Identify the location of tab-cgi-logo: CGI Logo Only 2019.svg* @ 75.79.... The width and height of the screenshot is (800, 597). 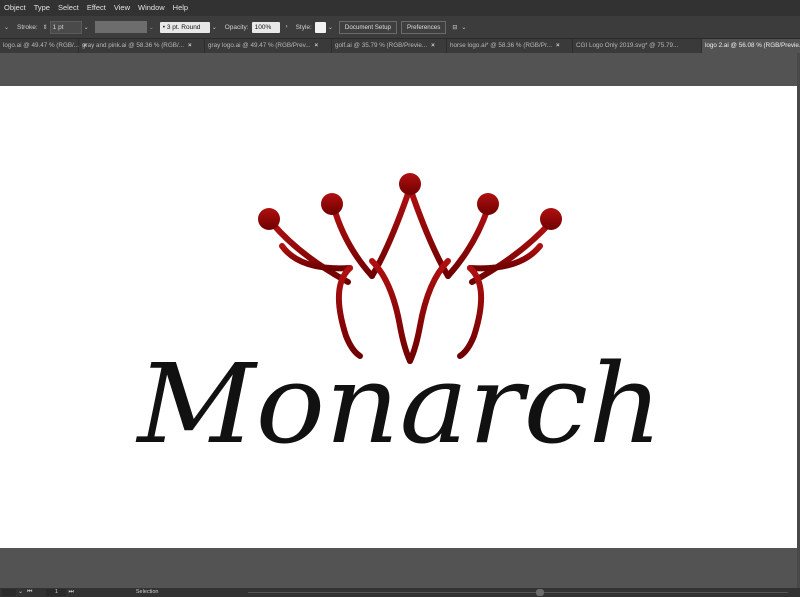
(637, 46).